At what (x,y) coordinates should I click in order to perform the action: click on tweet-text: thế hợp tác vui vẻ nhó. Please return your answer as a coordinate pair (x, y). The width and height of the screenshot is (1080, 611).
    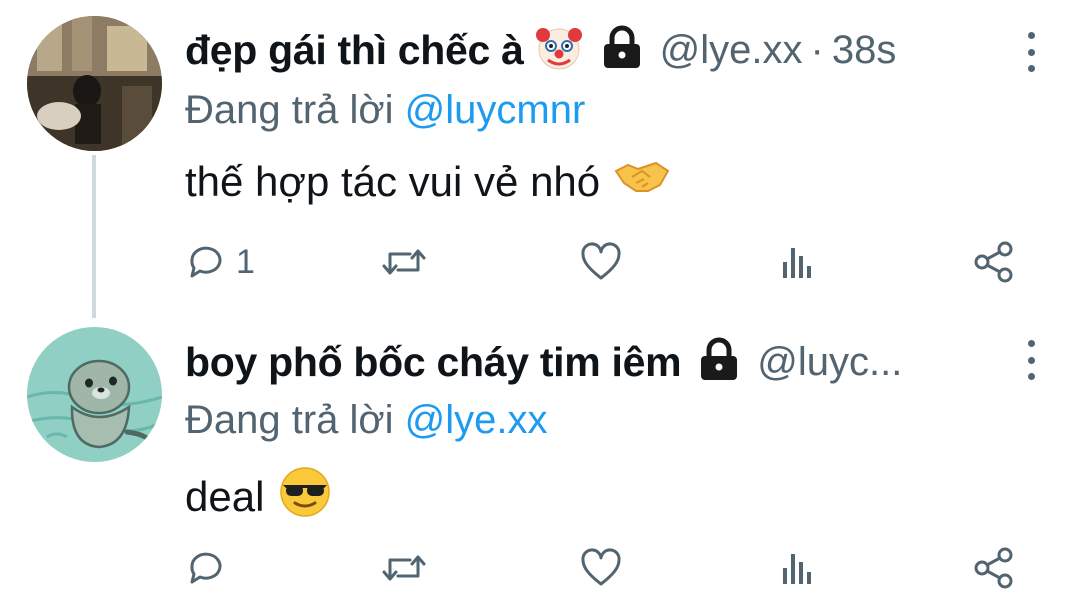
    Looking at the image, I should click on (427, 182).